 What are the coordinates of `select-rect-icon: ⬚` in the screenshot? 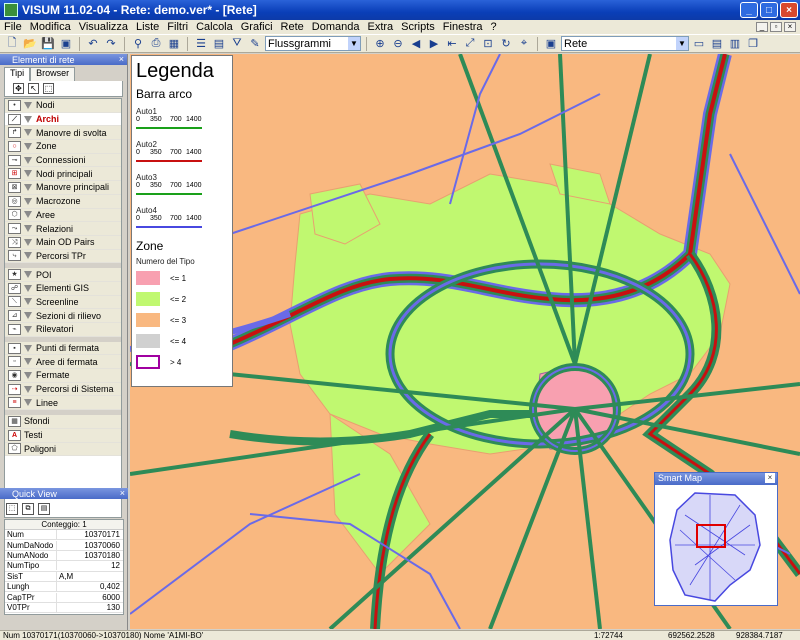 It's located at (48, 88).